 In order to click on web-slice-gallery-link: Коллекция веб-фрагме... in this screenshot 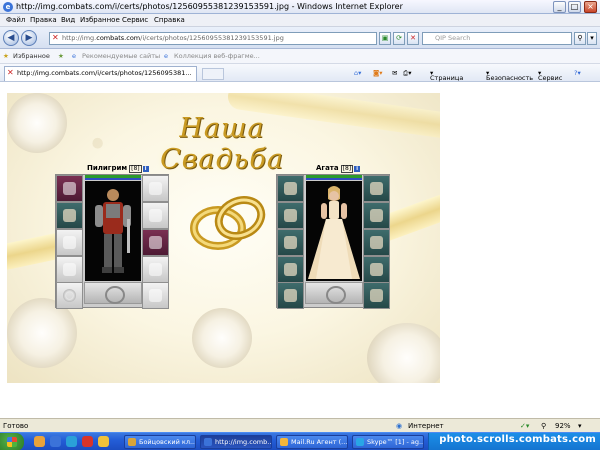, I will do `click(217, 56)`.